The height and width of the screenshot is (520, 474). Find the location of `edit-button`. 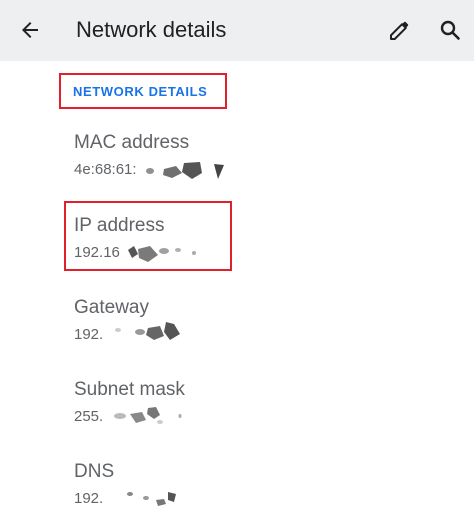

edit-button is located at coordinates (400, 30).